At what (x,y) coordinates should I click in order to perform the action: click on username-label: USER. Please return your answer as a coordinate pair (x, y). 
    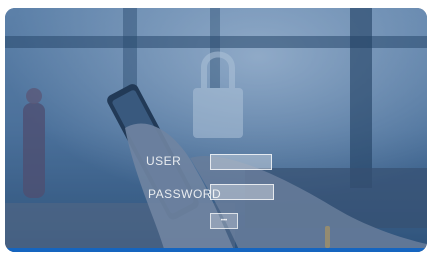
    Looking at the image, I should click on (164, 161).